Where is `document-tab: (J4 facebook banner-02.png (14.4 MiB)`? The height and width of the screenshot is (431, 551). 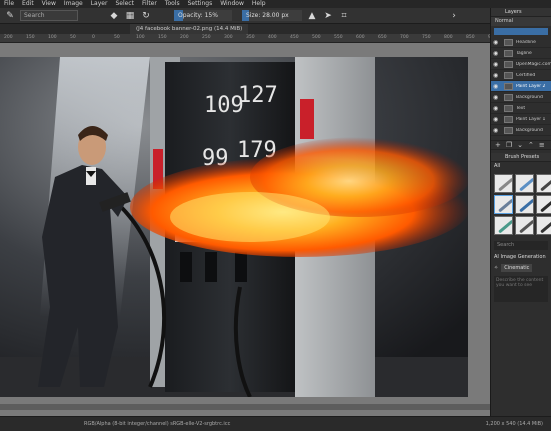
document-tab: (J4 facebook banner-02.png (14.4 MiB) is located at coordinates (189, 29).